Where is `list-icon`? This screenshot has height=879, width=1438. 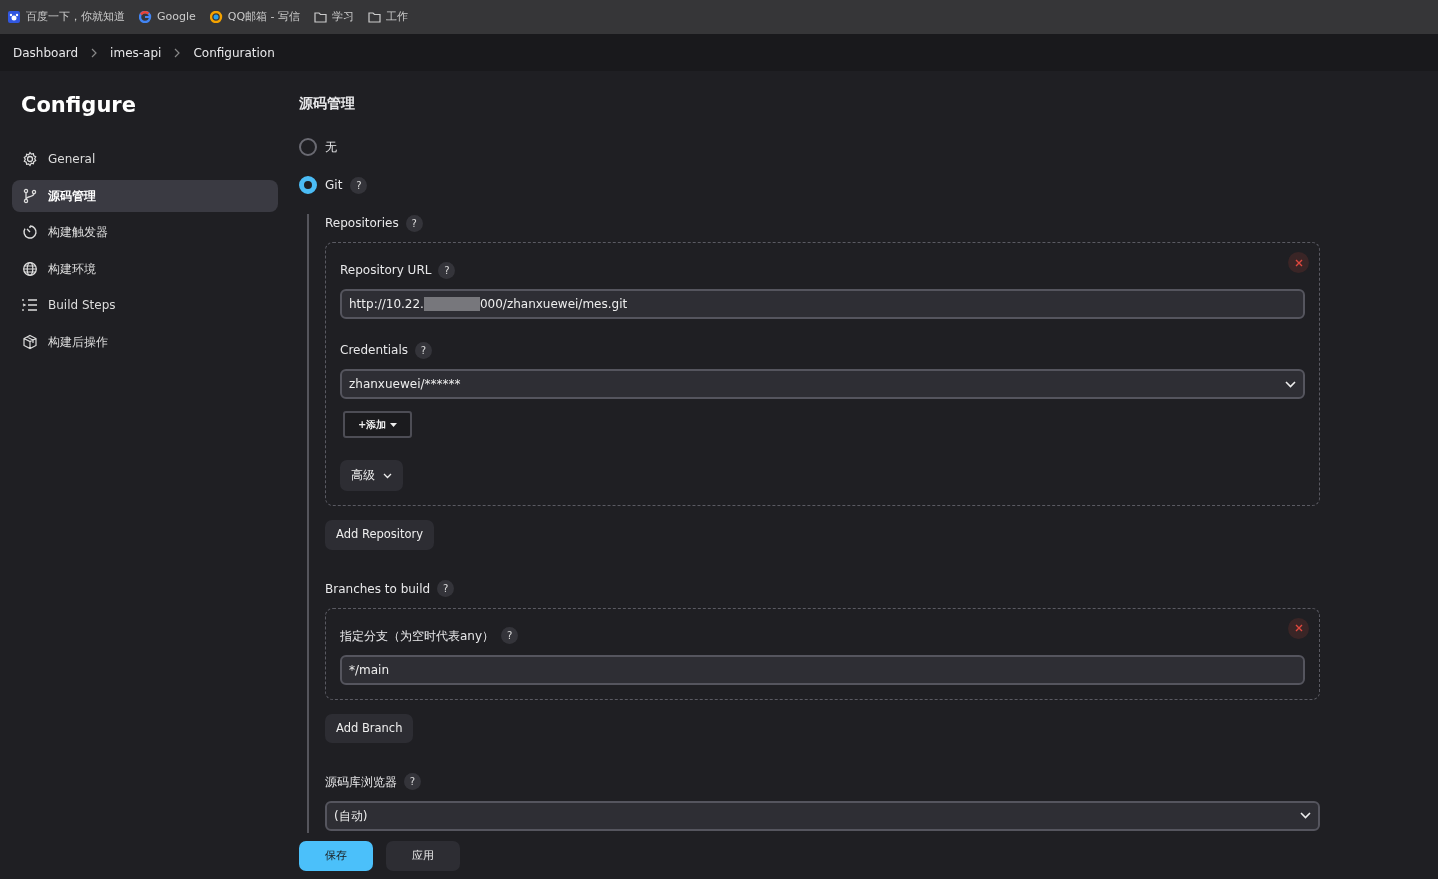 list-icon is located at coordinates (30, 305).